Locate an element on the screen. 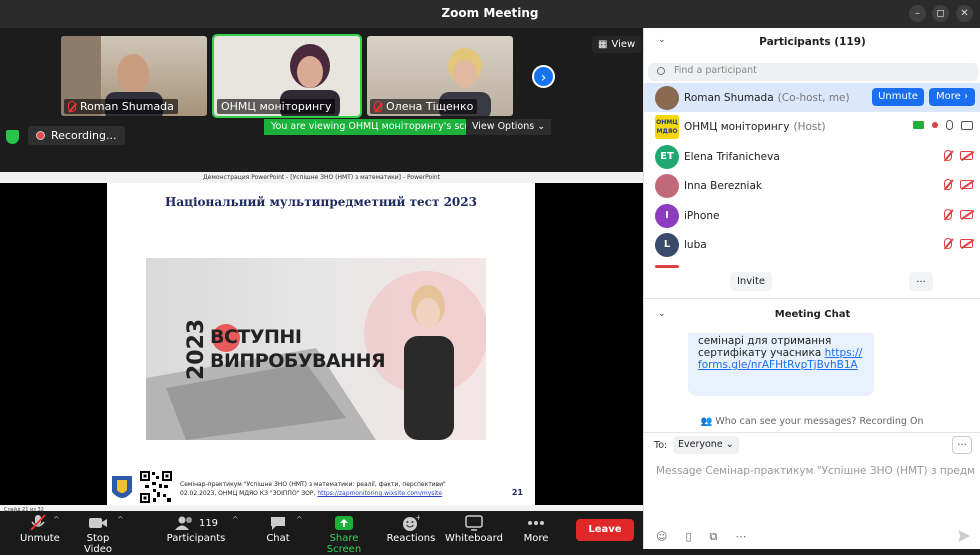 The image size is (980, 555). chat-title: Meeting Chat is located at coordinates (812, 314).